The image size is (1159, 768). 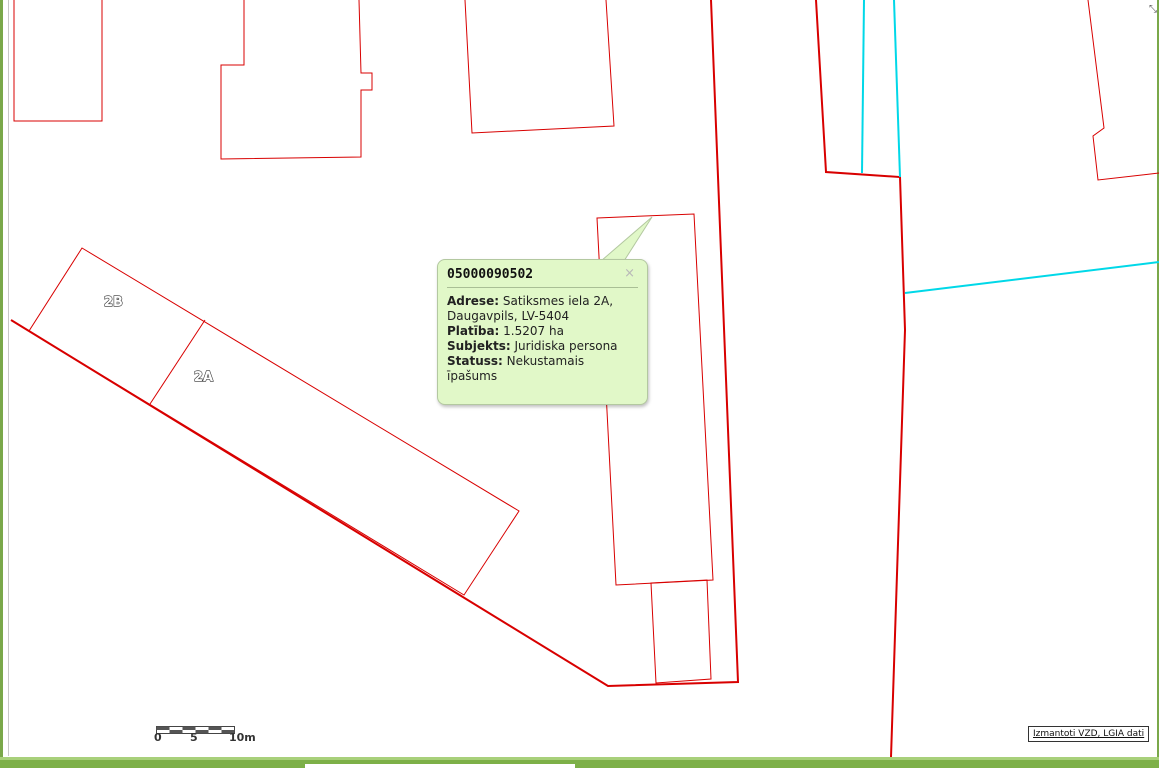 What do you see at coordinates (542, 369) in the screenshot?
I see `popup-row-status: Statuss: Nekustamais īpašums` at bounding box center [542, 369].